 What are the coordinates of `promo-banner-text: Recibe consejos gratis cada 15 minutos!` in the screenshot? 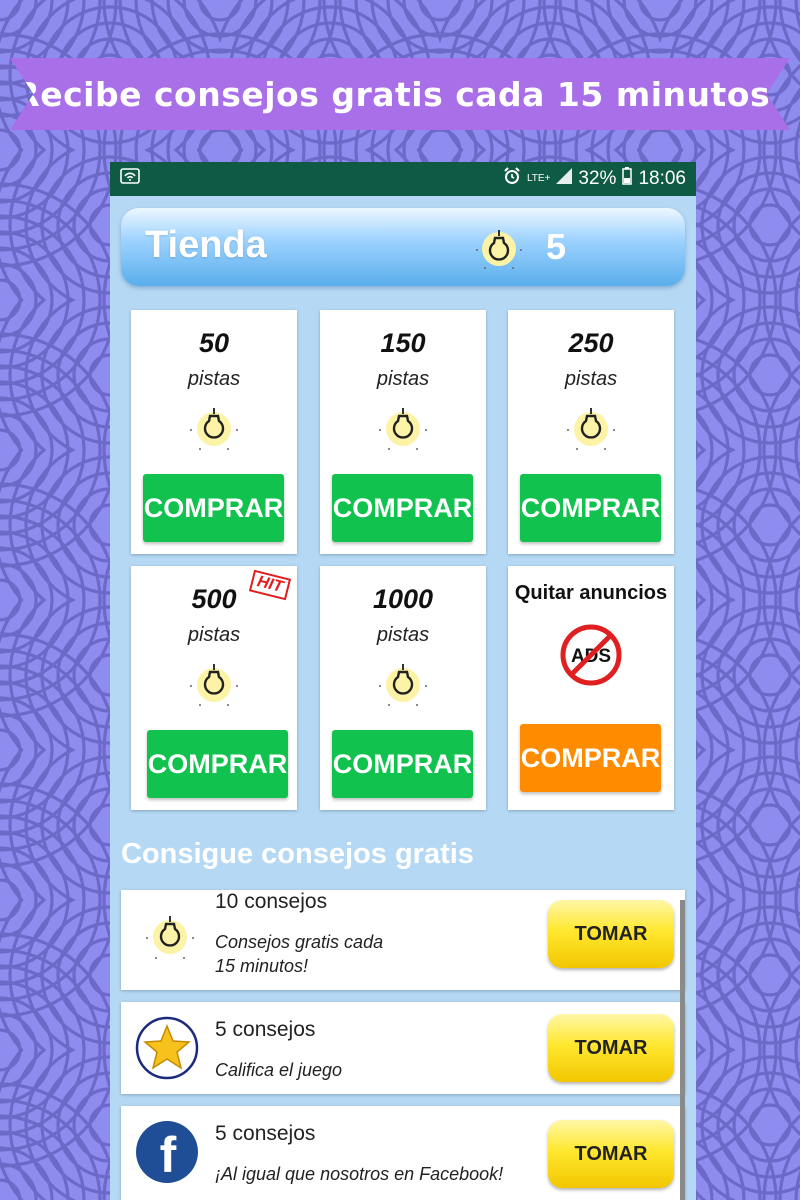 It's located at (400, 94).